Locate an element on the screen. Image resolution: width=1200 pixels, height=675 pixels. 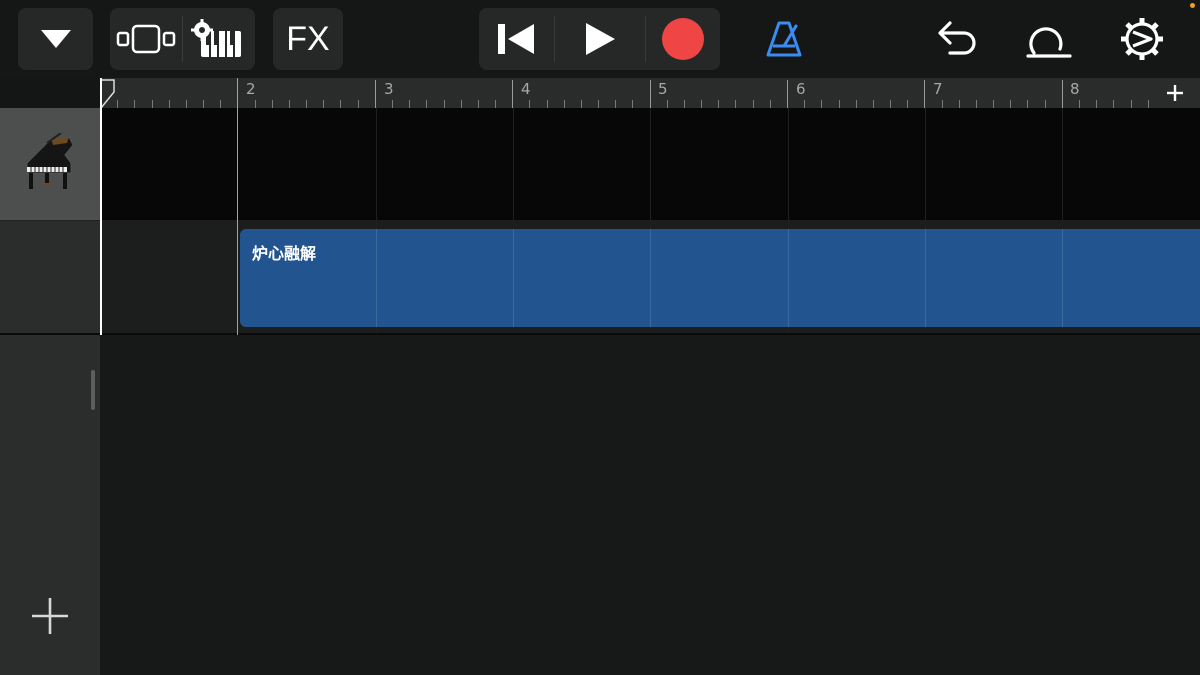
settings-icon is located at coordinates (1142, 39).